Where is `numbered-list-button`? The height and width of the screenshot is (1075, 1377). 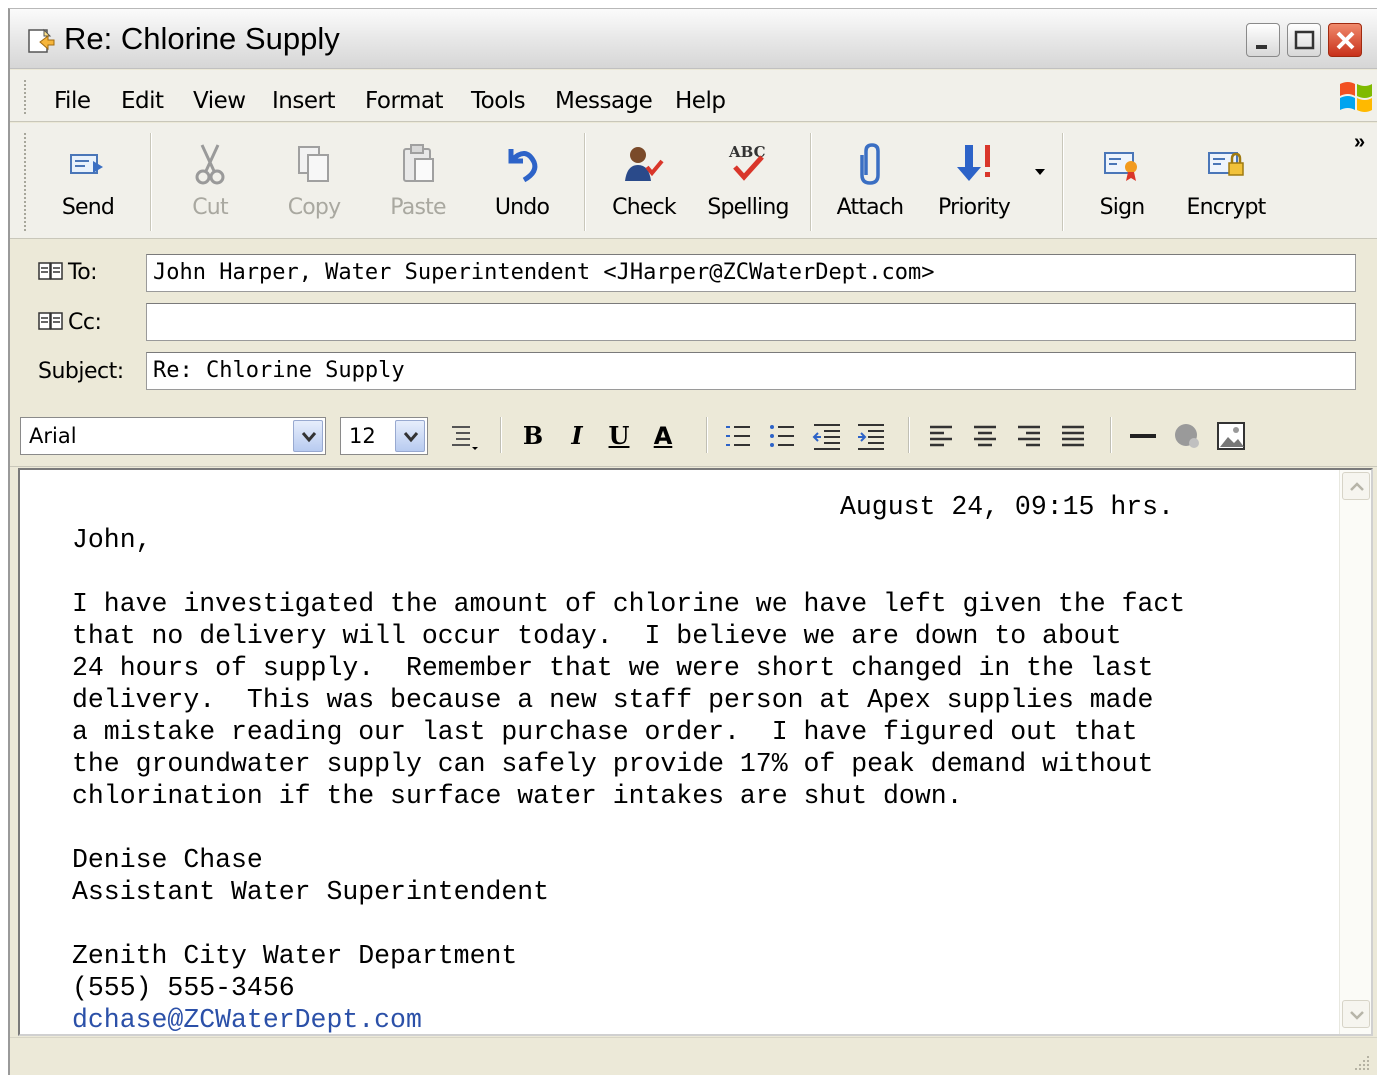 numbered-list-button is located at coordinates (739, 436).